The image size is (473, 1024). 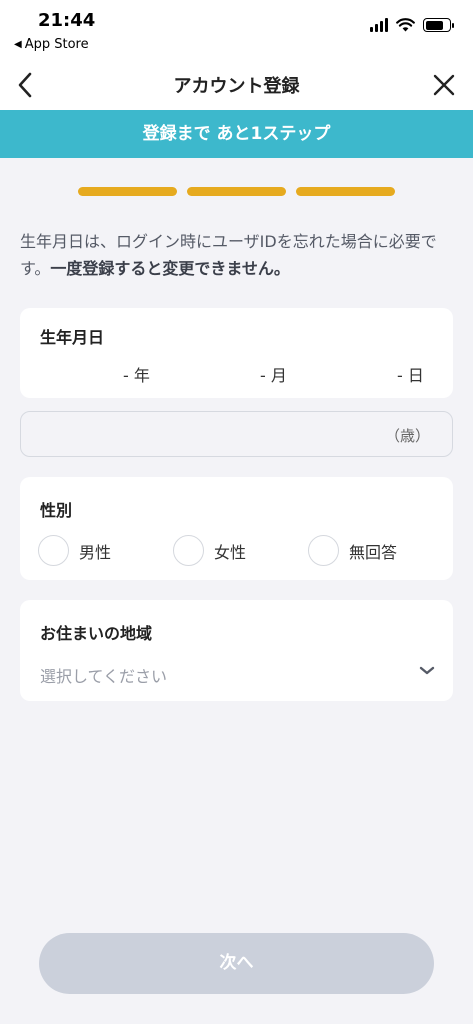 What do you see at coordinates (379, 25) in the screenshot?
I see `cellular-signal-icon` at bounding box center [379, 25].